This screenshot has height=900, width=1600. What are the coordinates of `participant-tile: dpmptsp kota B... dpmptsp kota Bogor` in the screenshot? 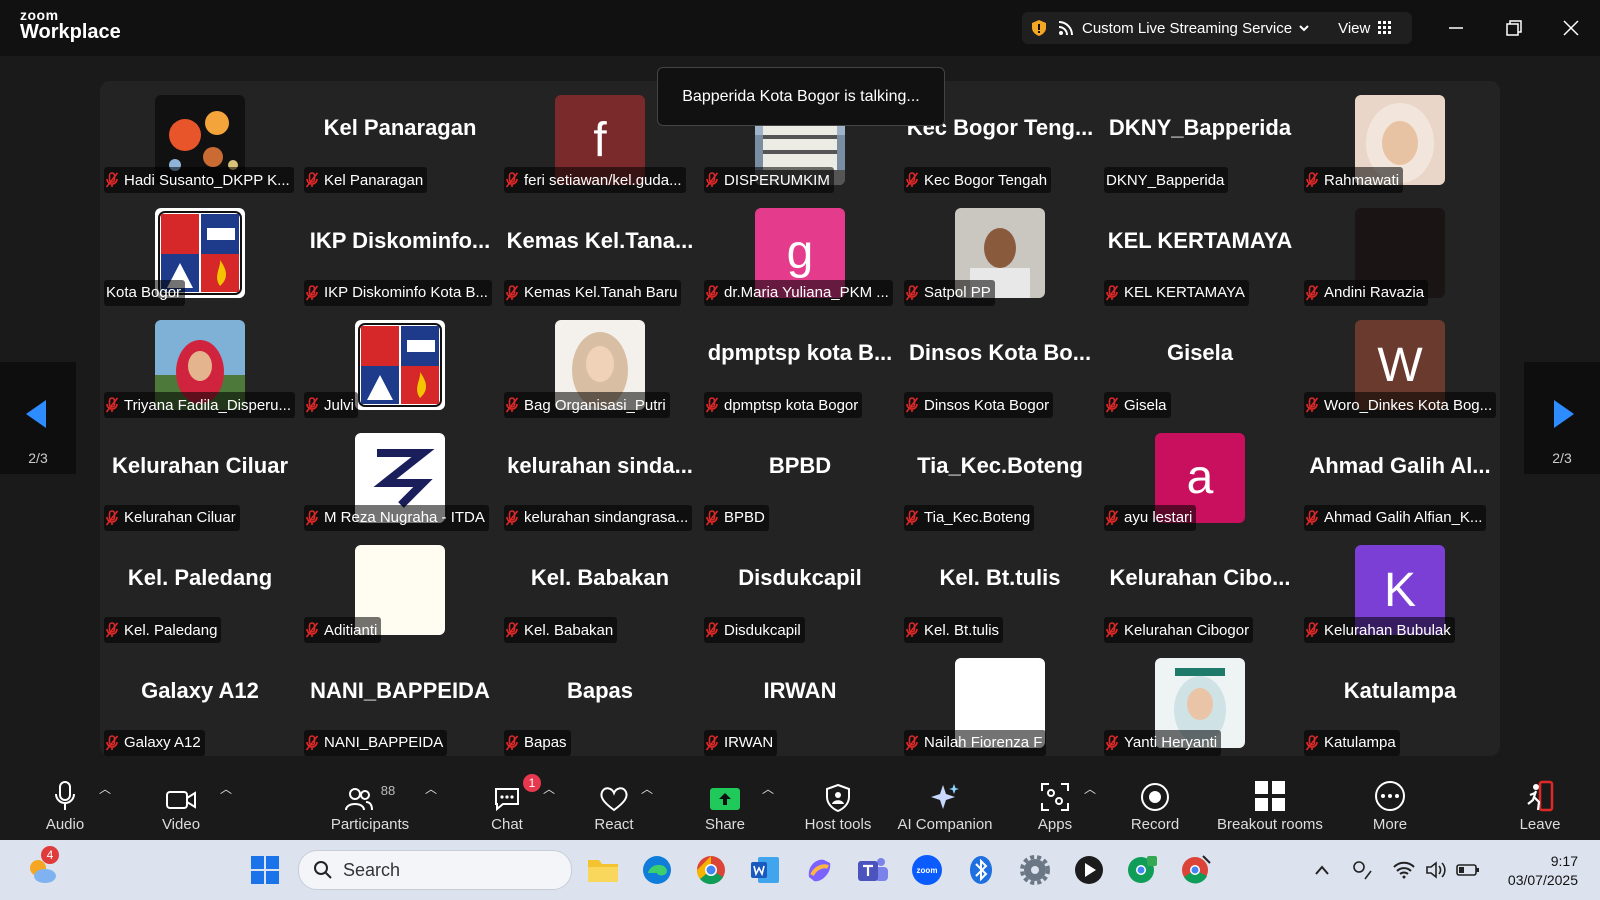 It's located at (800, 366).